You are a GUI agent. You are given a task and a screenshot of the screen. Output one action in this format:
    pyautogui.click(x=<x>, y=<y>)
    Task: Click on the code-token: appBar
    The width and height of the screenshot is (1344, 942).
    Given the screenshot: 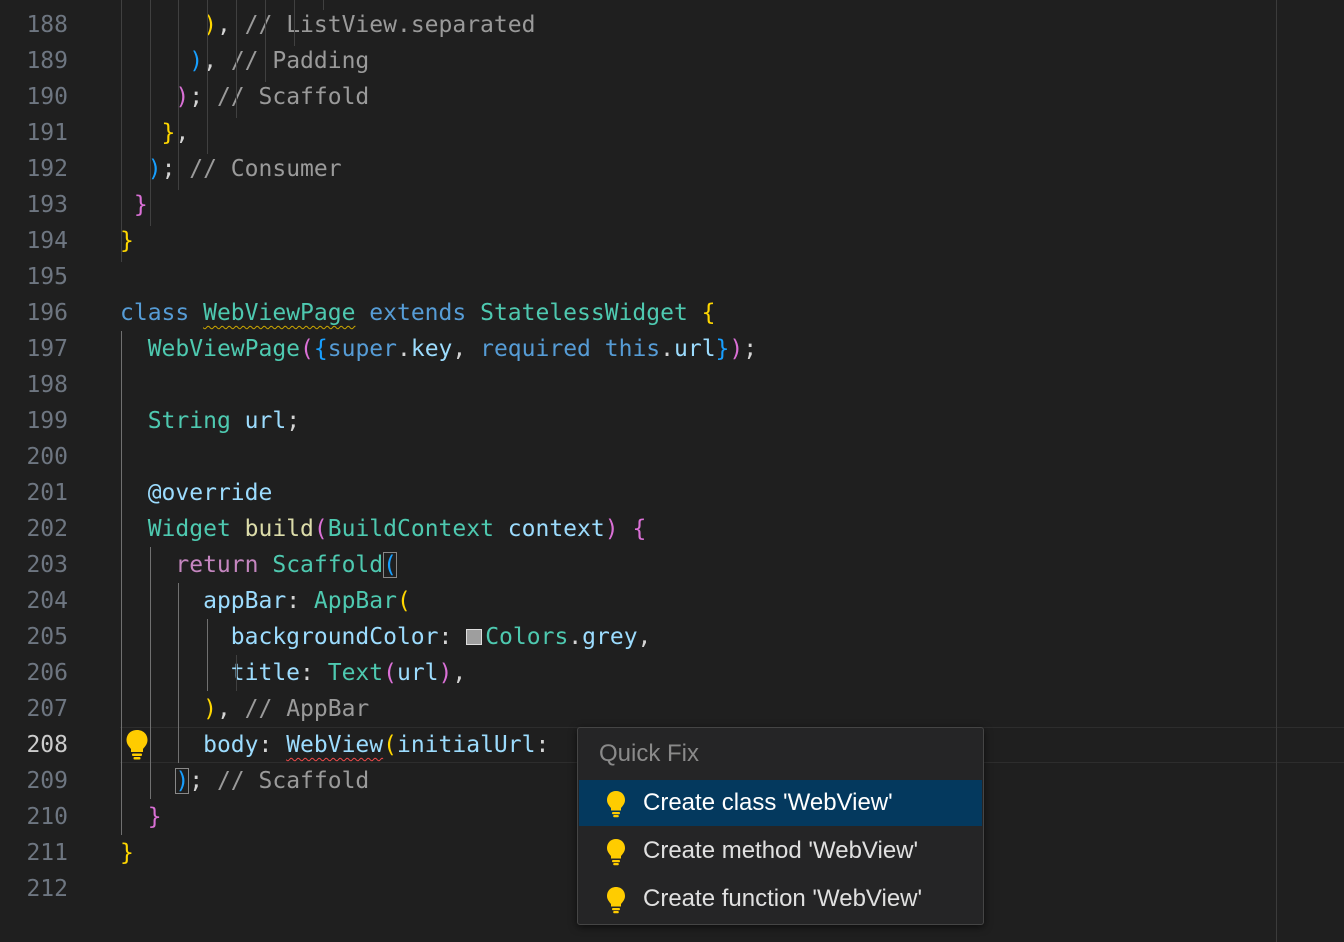 What is the action you would take?
    pyautogui.click(x=245, y=601)
    